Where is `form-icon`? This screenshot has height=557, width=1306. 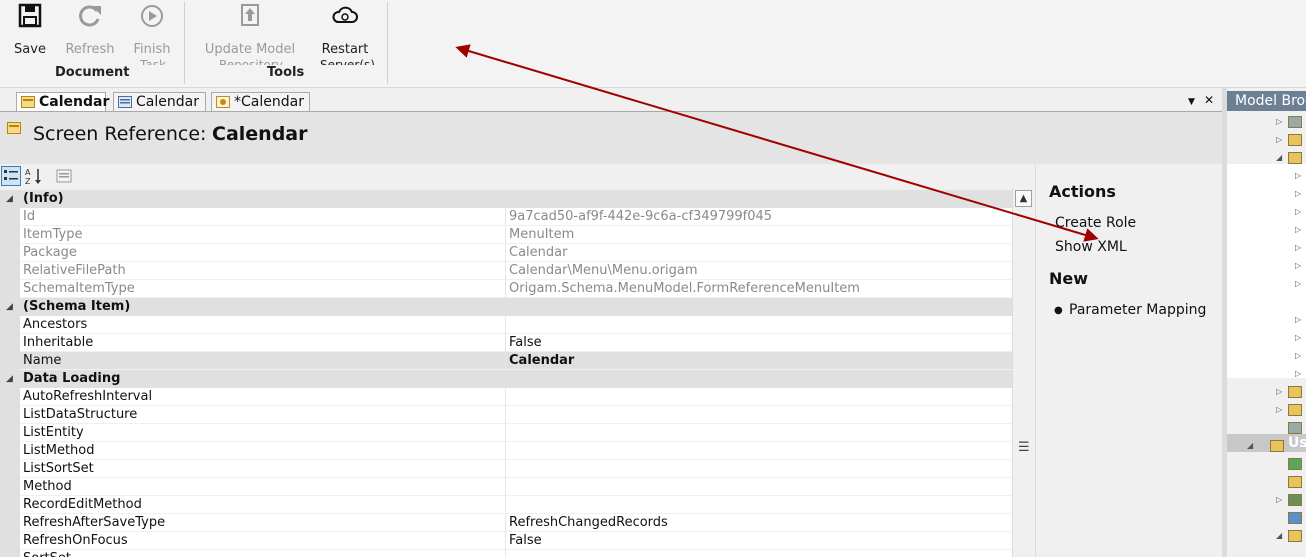 form-icon is located at coordinates (125, 102).